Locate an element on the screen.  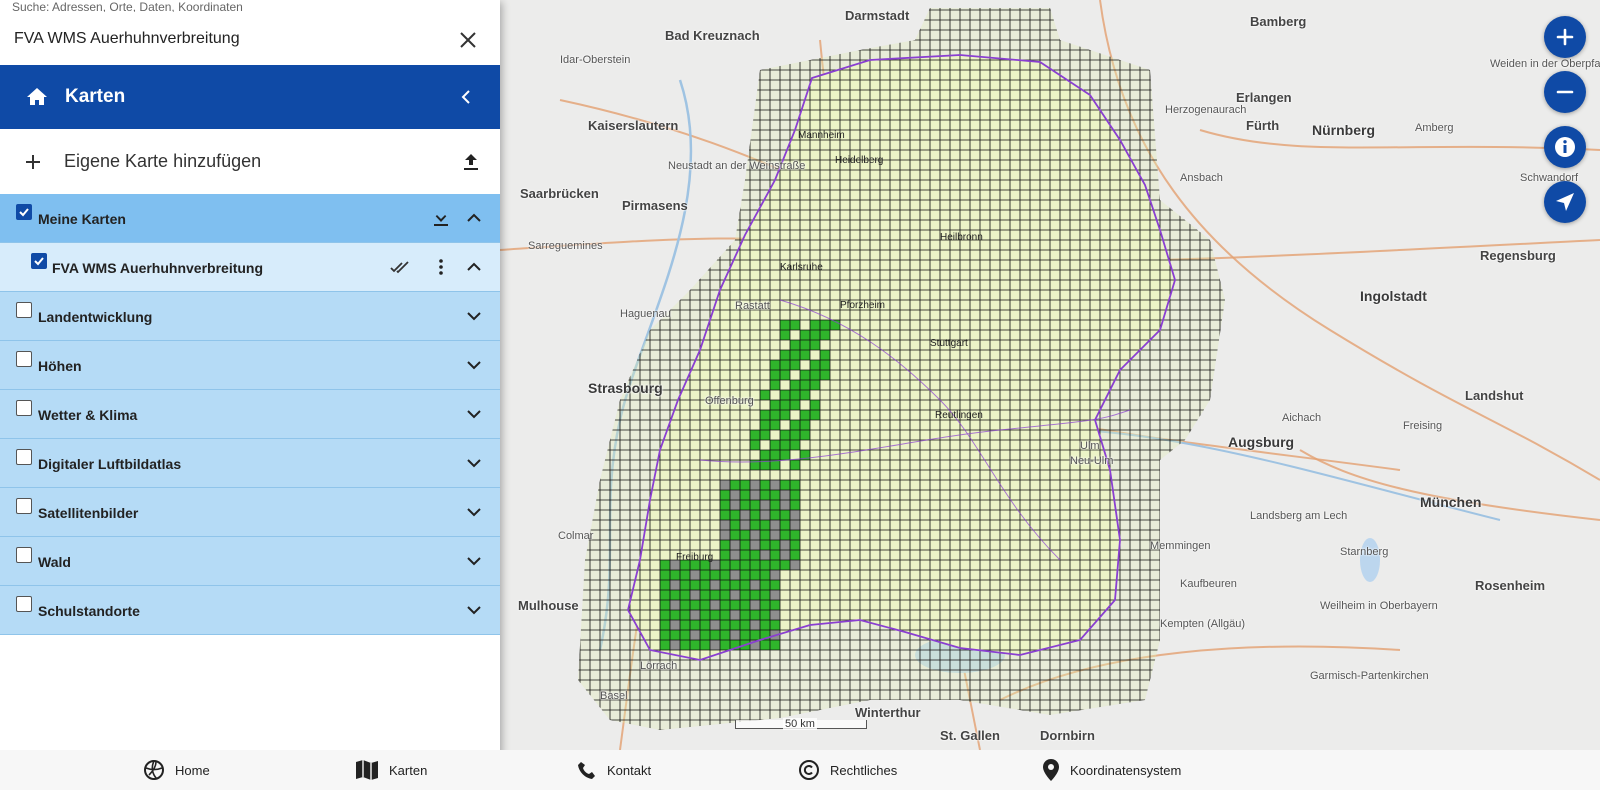
nav-kontakt: Kontakt is located at coordinates (614, 770).